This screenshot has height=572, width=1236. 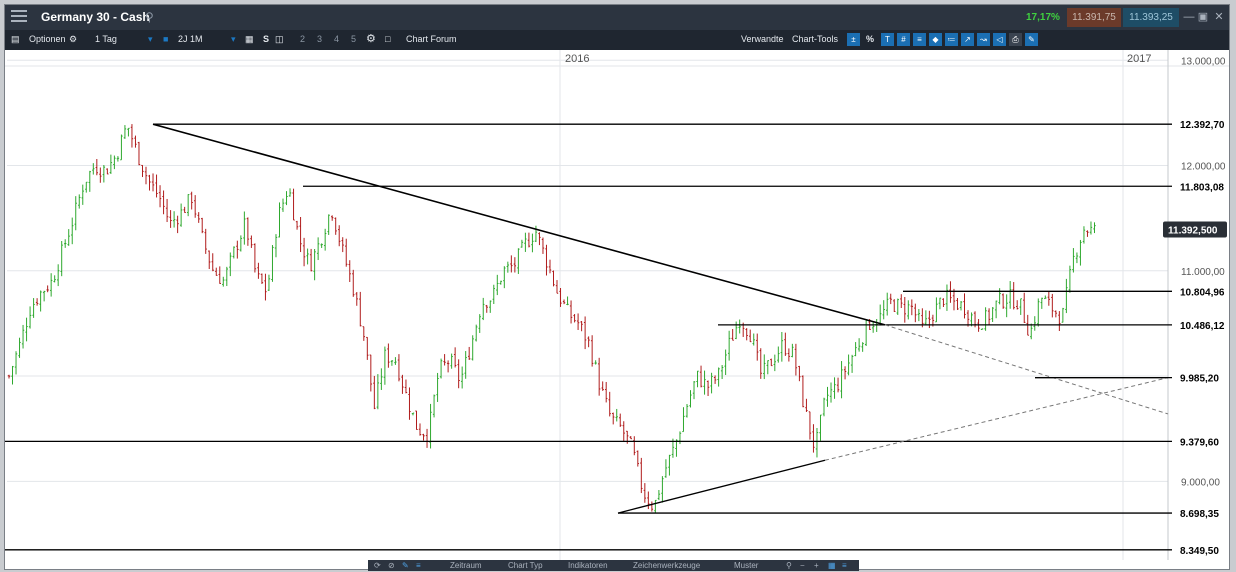 What do you see at coordinates (249, 39) in the screenshot?
I see `calendar-icon: ▦` at bounding box center [249, 39].